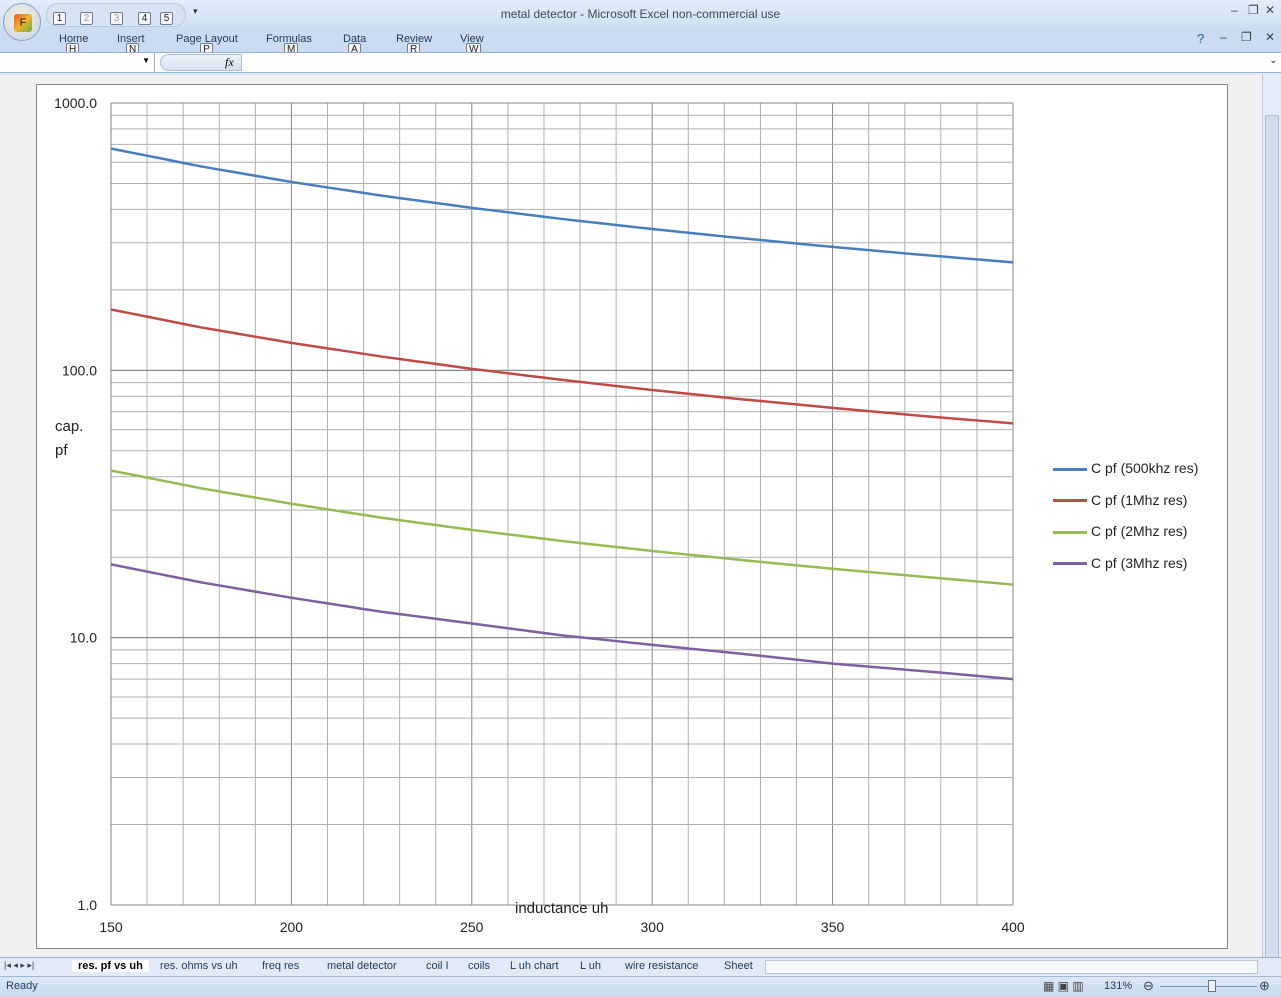 The image size is (1281, 997). Describe the element at coordinates (653, 927) in the screenshot. I see `x-tick-label: 300` at that location.